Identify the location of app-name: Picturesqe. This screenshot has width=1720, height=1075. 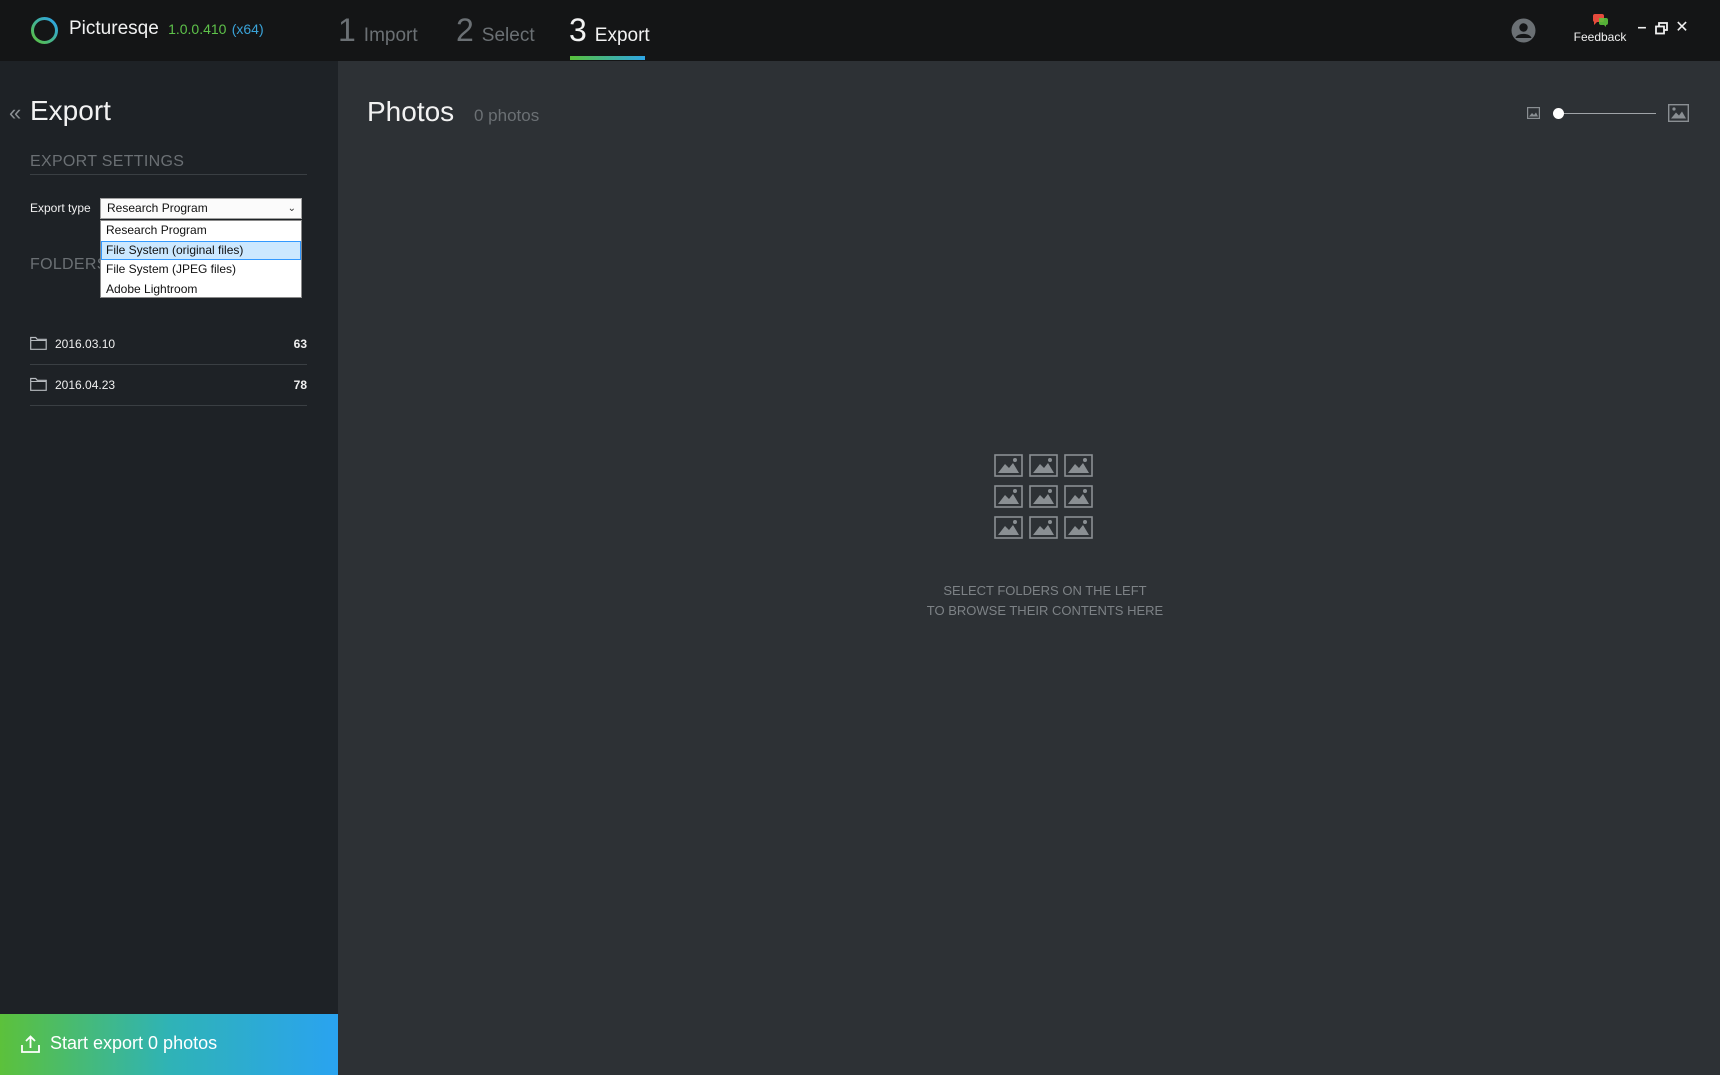
(114, 28).